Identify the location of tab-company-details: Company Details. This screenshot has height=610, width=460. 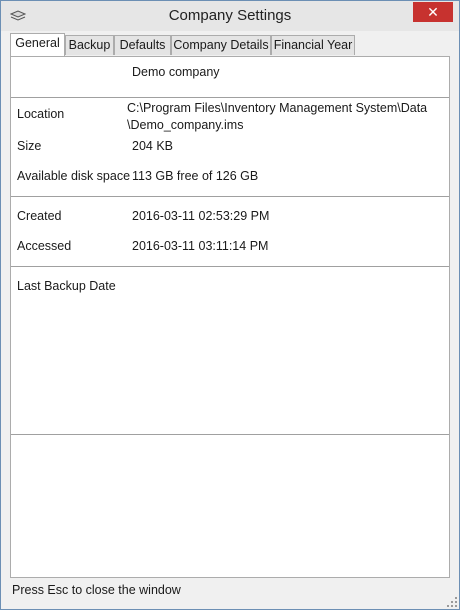
(221, 45).